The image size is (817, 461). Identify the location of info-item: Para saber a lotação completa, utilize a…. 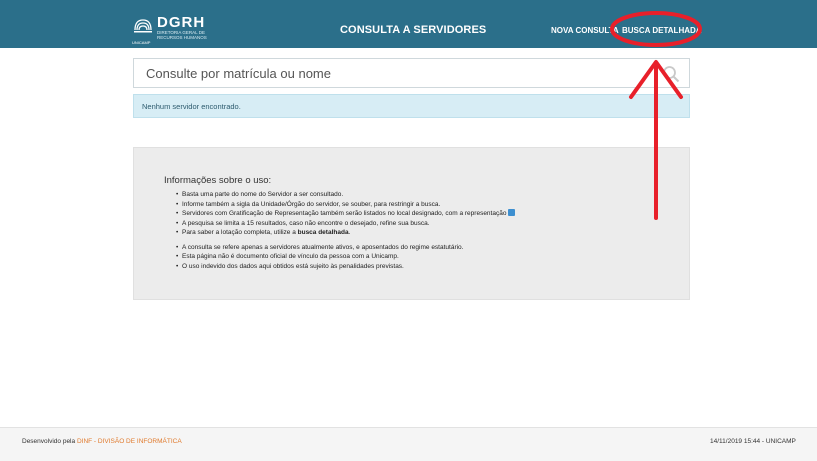
(409, 233).